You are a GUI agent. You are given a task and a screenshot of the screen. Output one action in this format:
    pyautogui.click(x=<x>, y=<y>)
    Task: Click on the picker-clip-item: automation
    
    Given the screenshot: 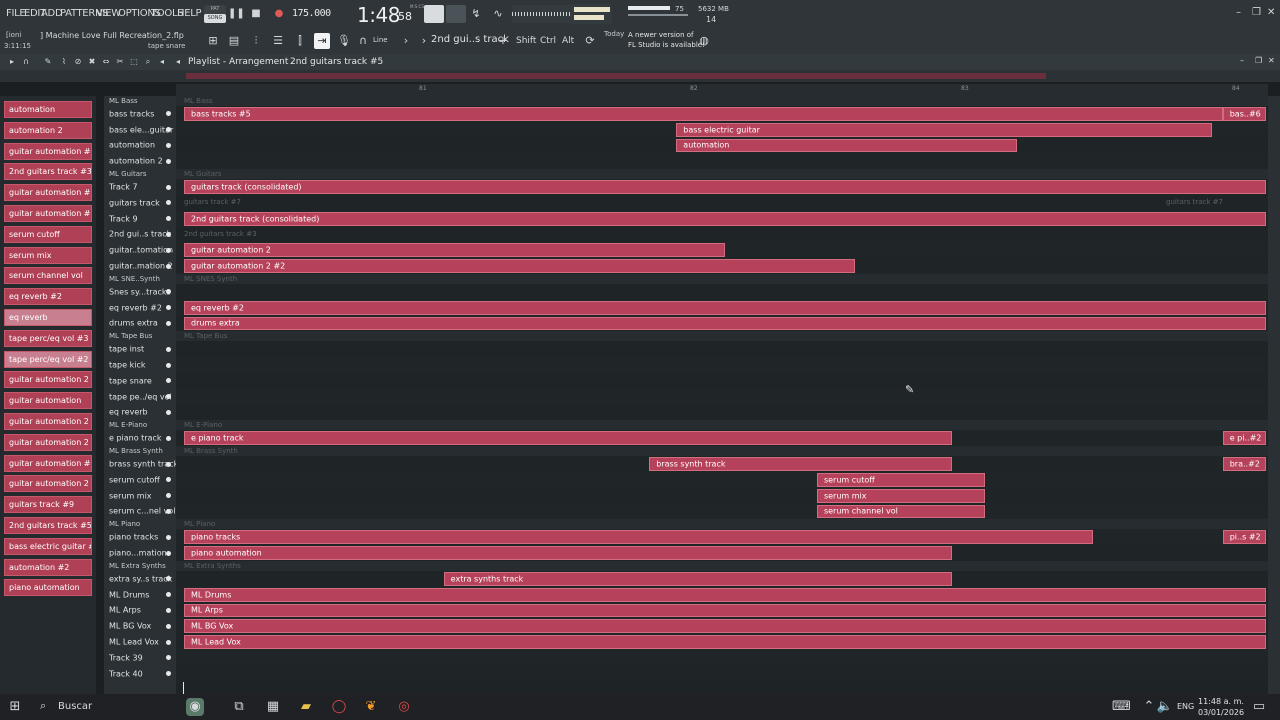 What is the action you would take?
    pyautogui.click(x=48, y=109)
    